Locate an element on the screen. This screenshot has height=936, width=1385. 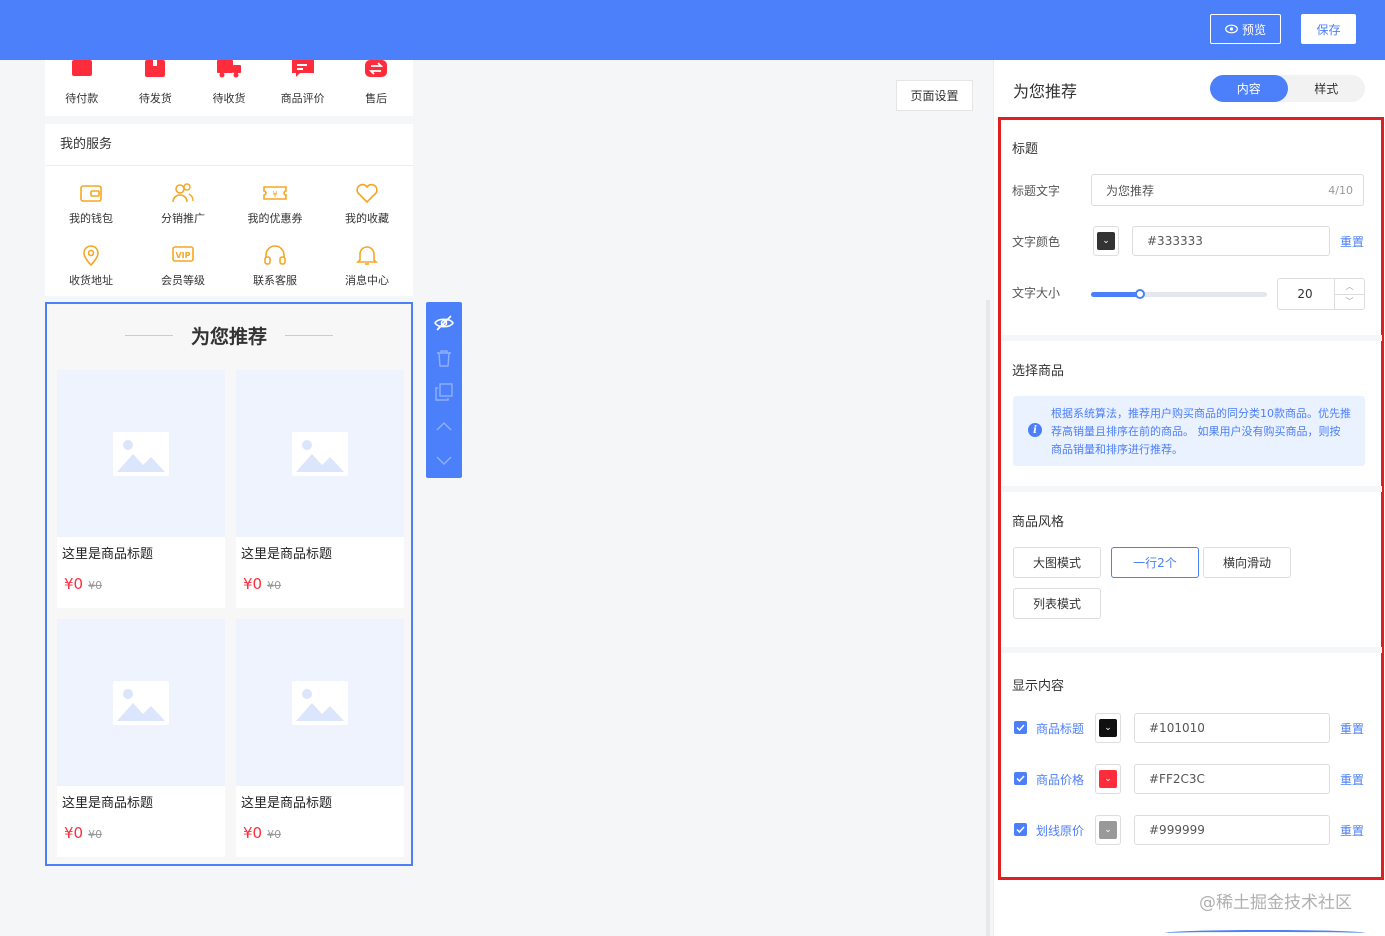
goods-title-color-reset: 重置 is located at coordinates (1352, 728).